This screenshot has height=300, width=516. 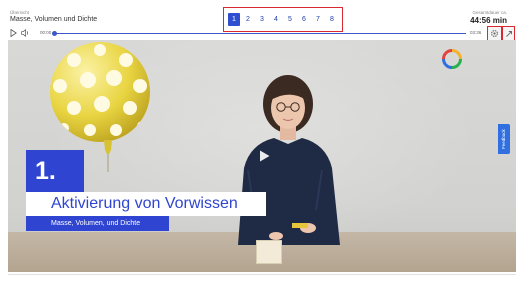 What do you see at coordinates (260, 33) in the screenshot?
I see `progress-track` at bounding box center [260, 33].